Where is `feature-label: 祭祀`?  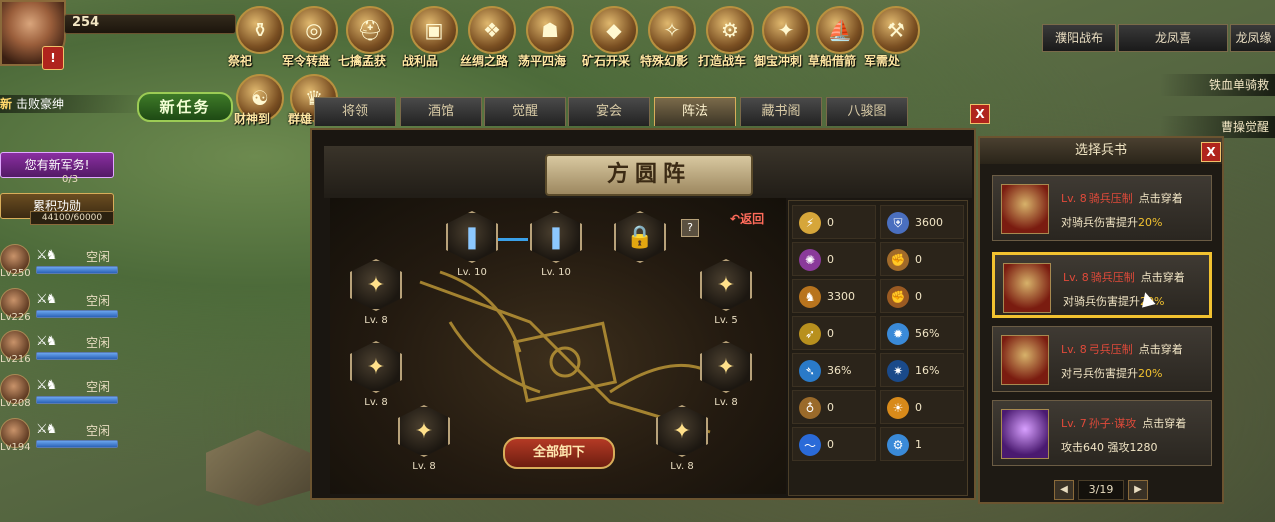 feature-label: 祭祀 is located at coordinates (240, 60).